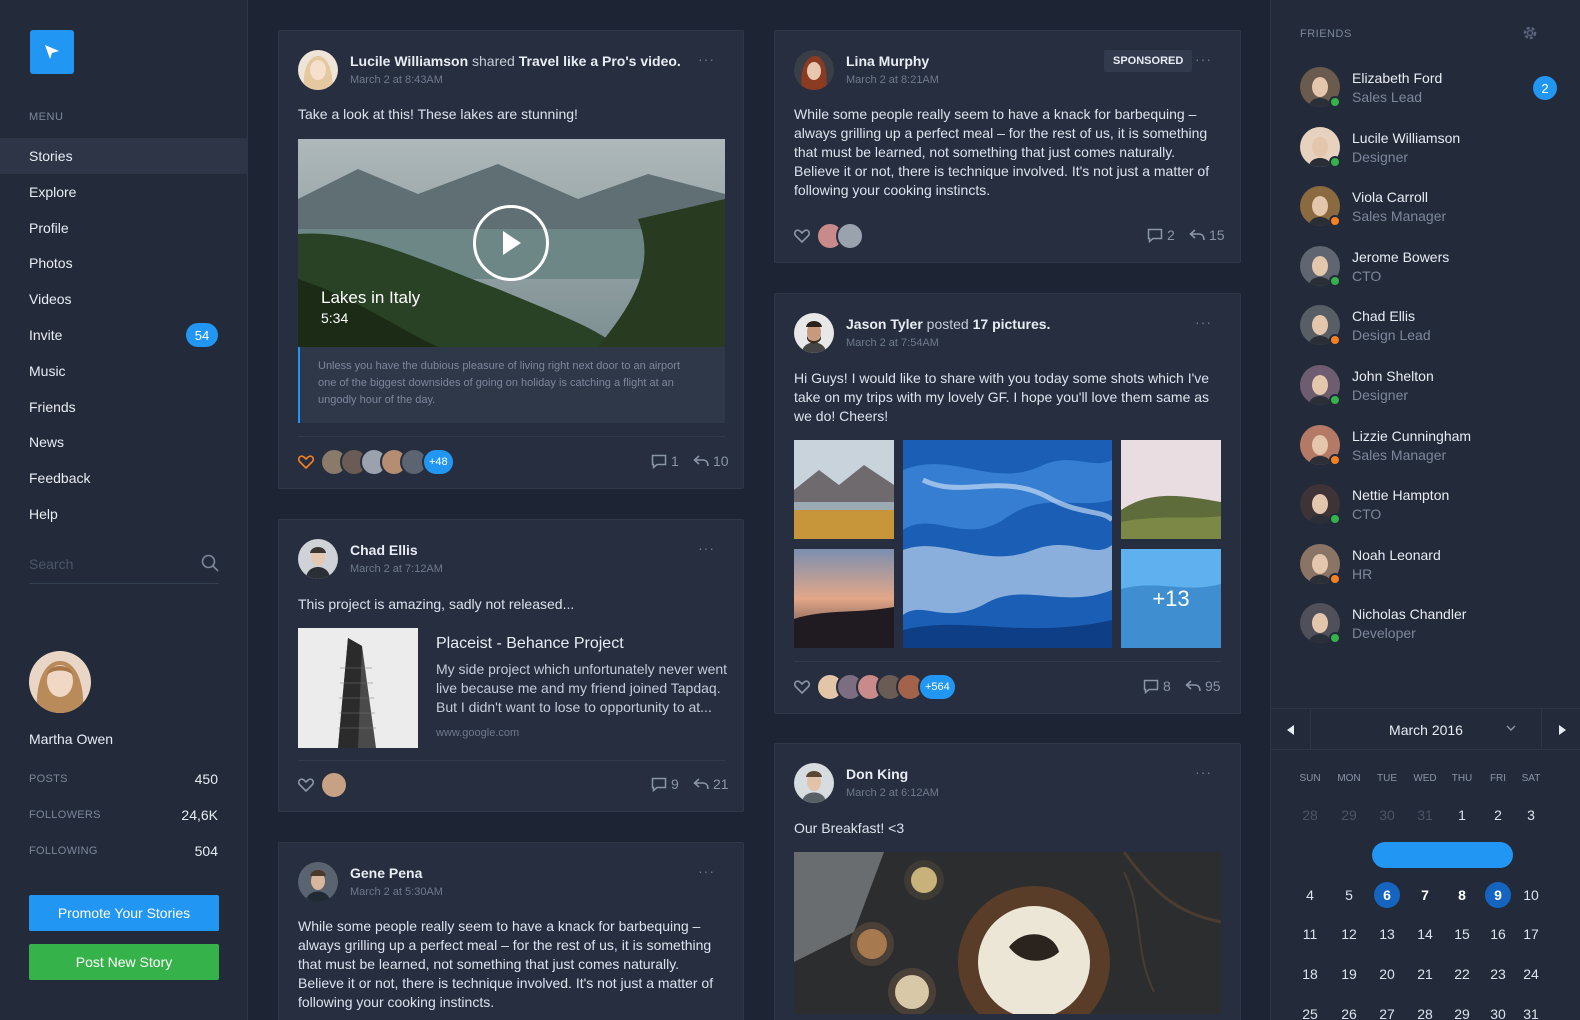 The height and width of the screenshot is (1020, 1580). I want to click on post-photo, so click(1007, 933).